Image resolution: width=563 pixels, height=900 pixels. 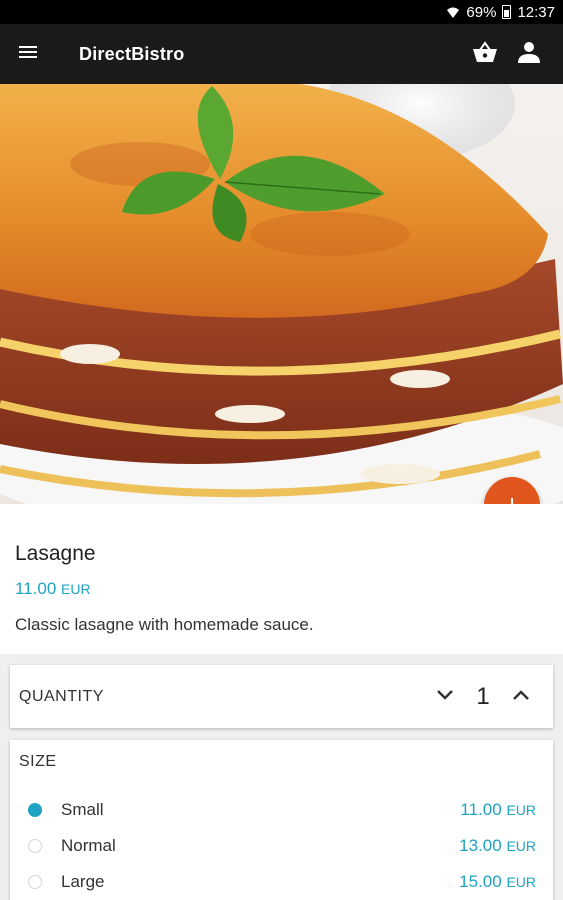 I want to click on size-option-price-value: 15.00, so click(x=480, y=881).